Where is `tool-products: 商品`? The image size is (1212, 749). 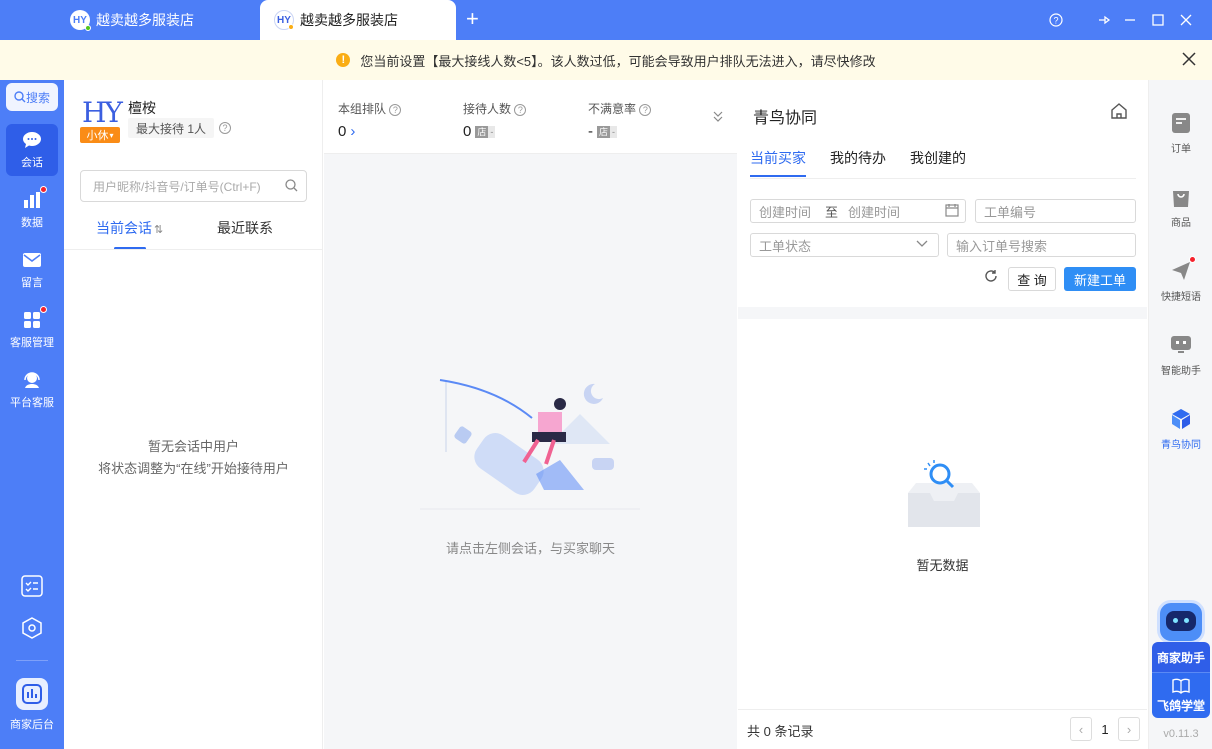 tool-products: 商品 is located at coordinates (1180, 207).